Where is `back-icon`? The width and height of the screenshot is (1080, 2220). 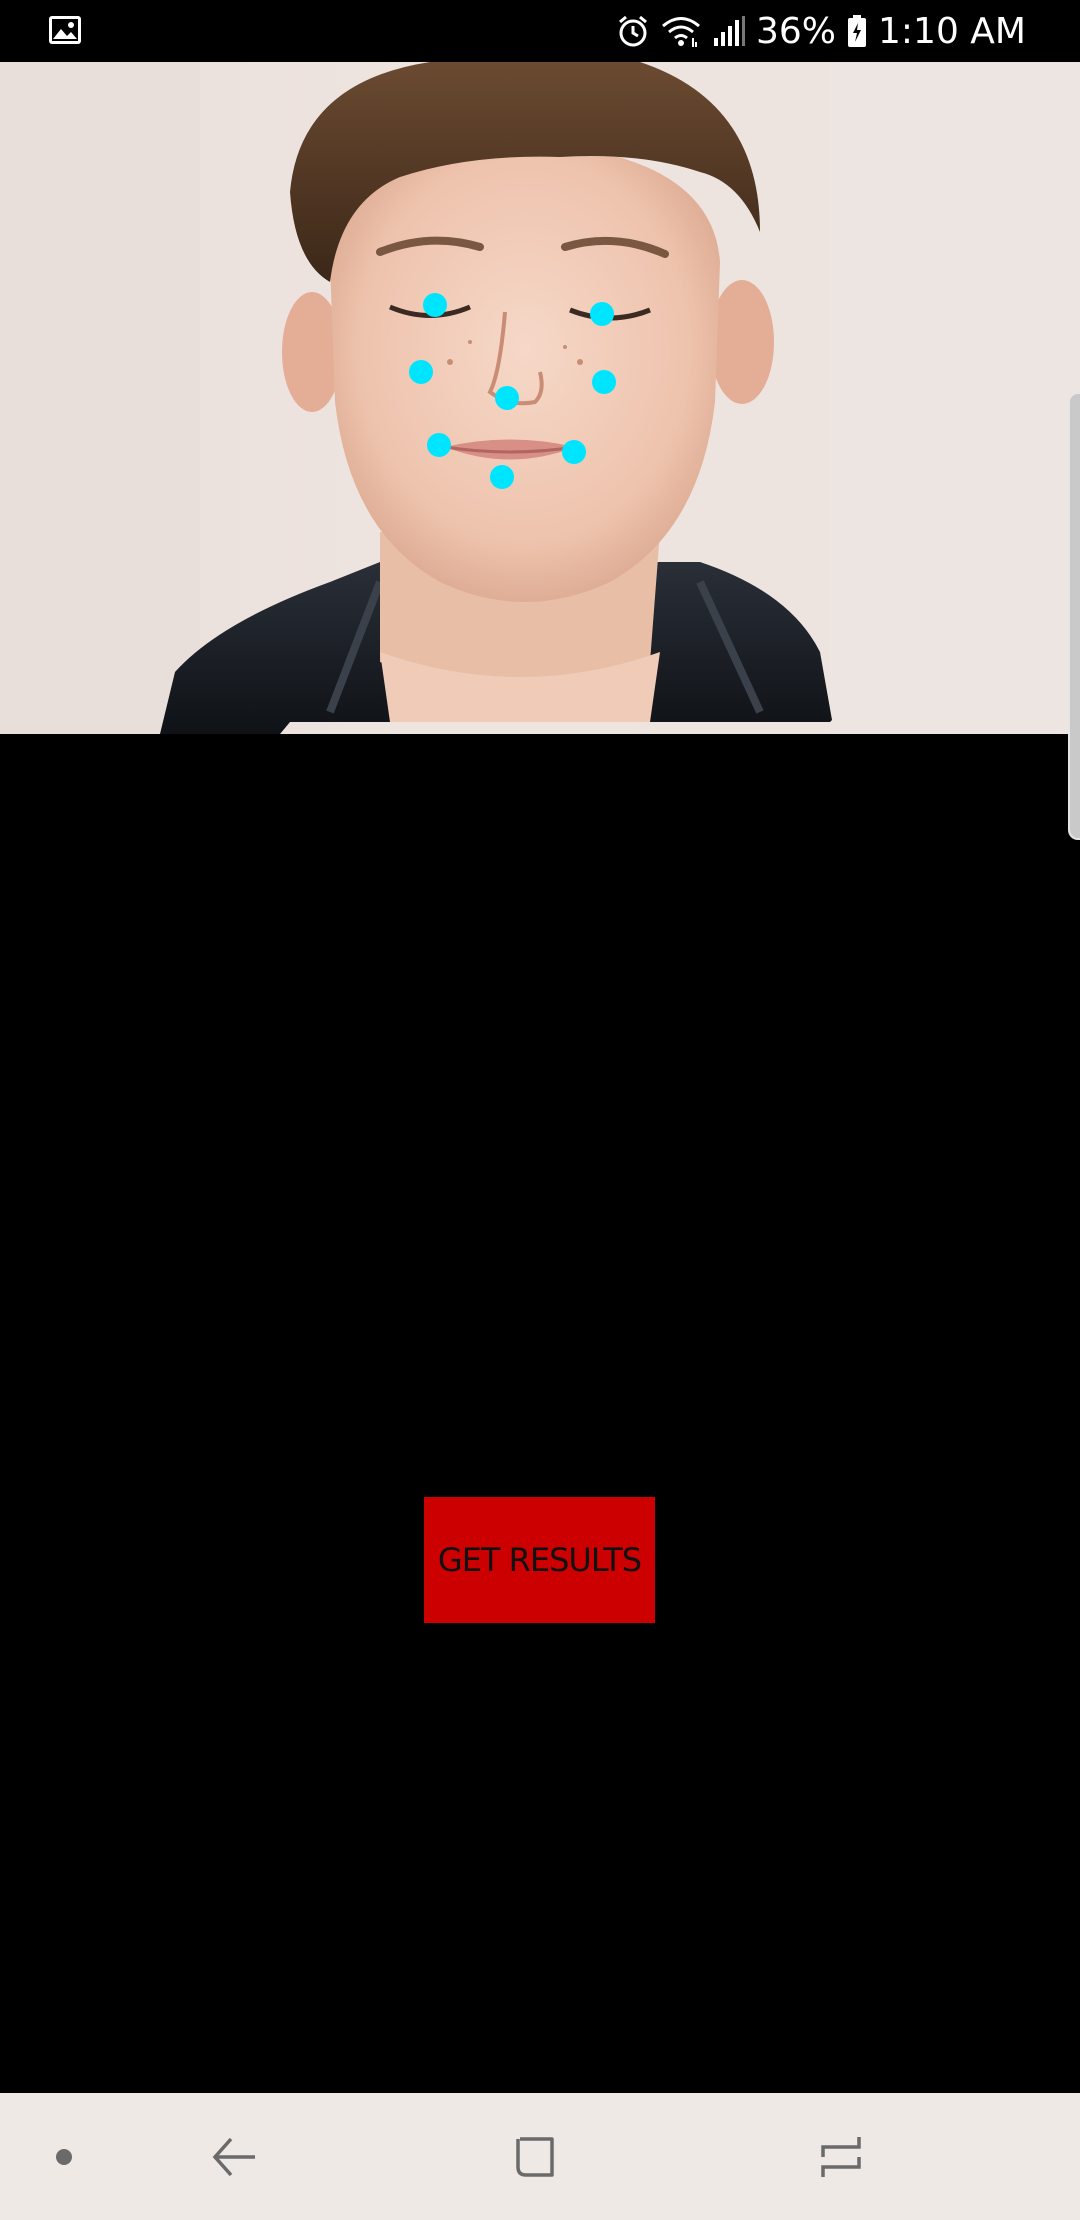
back-icon is located at coordinates (233, 2157).